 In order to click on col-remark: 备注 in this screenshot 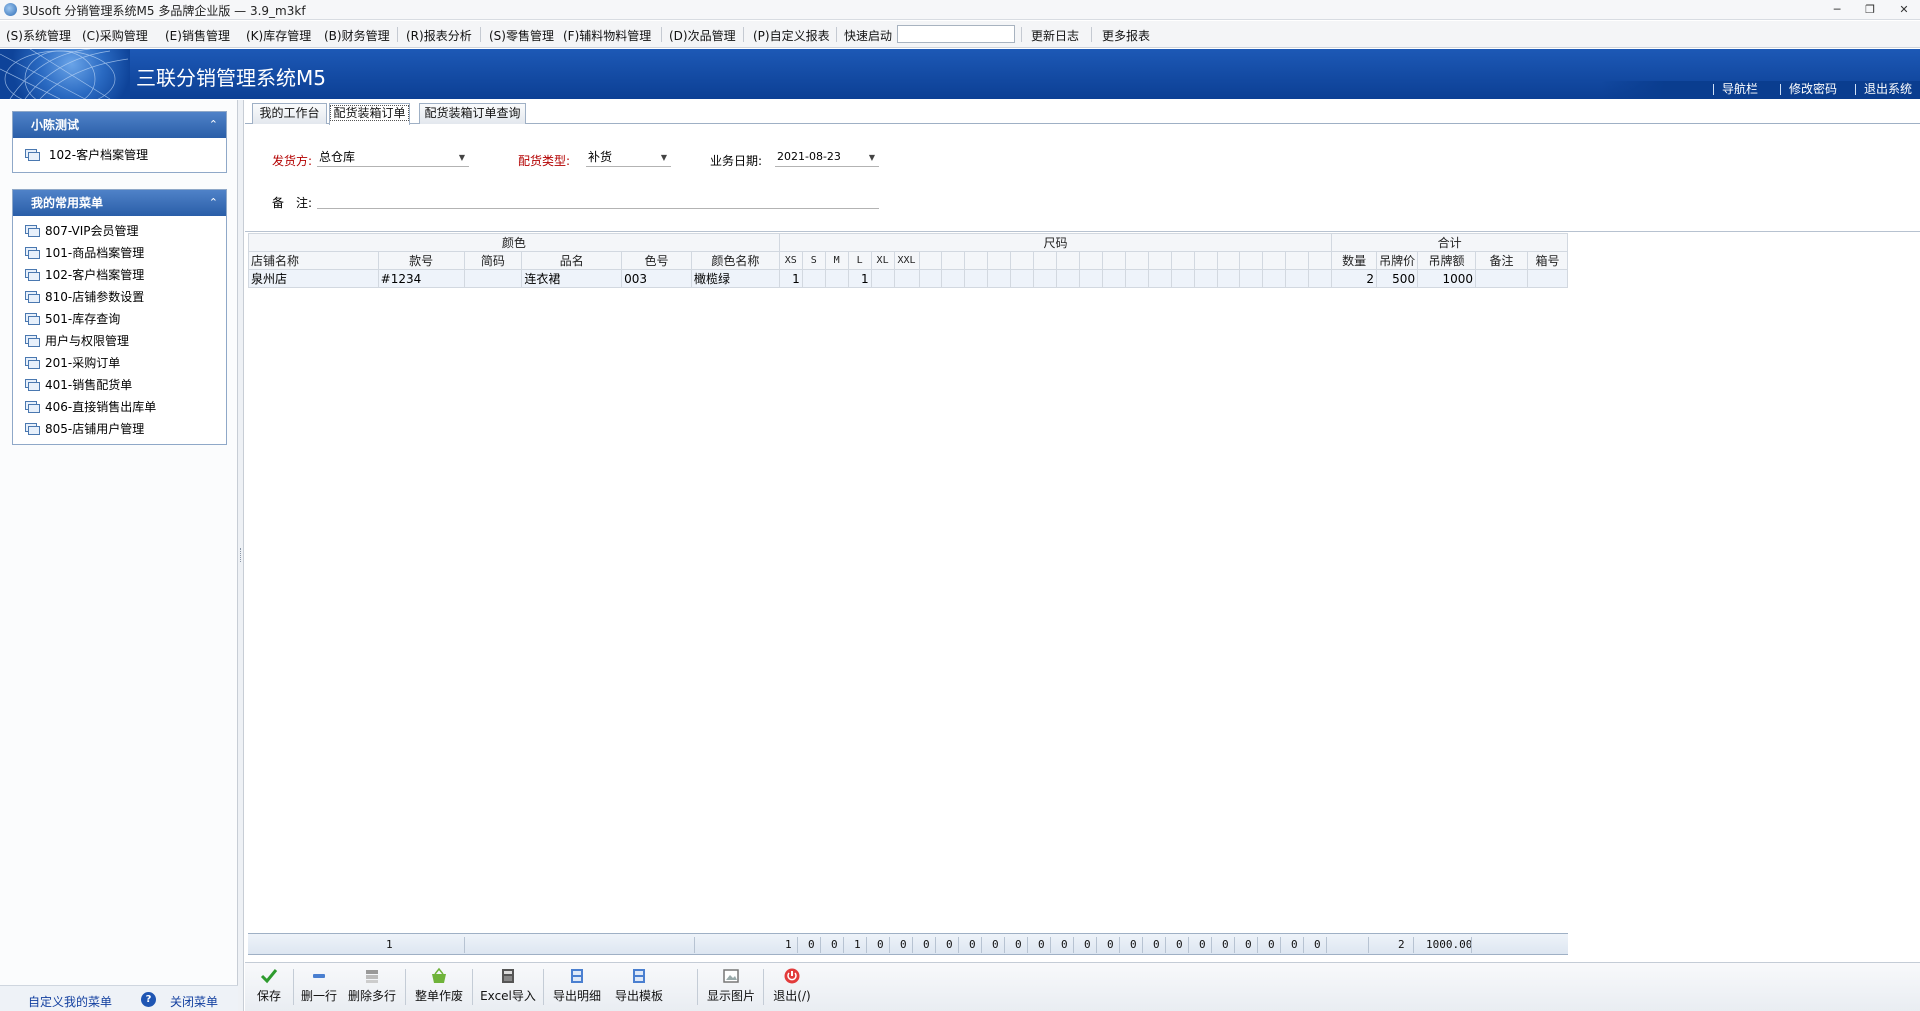, I will do `click(1501, 260)`.